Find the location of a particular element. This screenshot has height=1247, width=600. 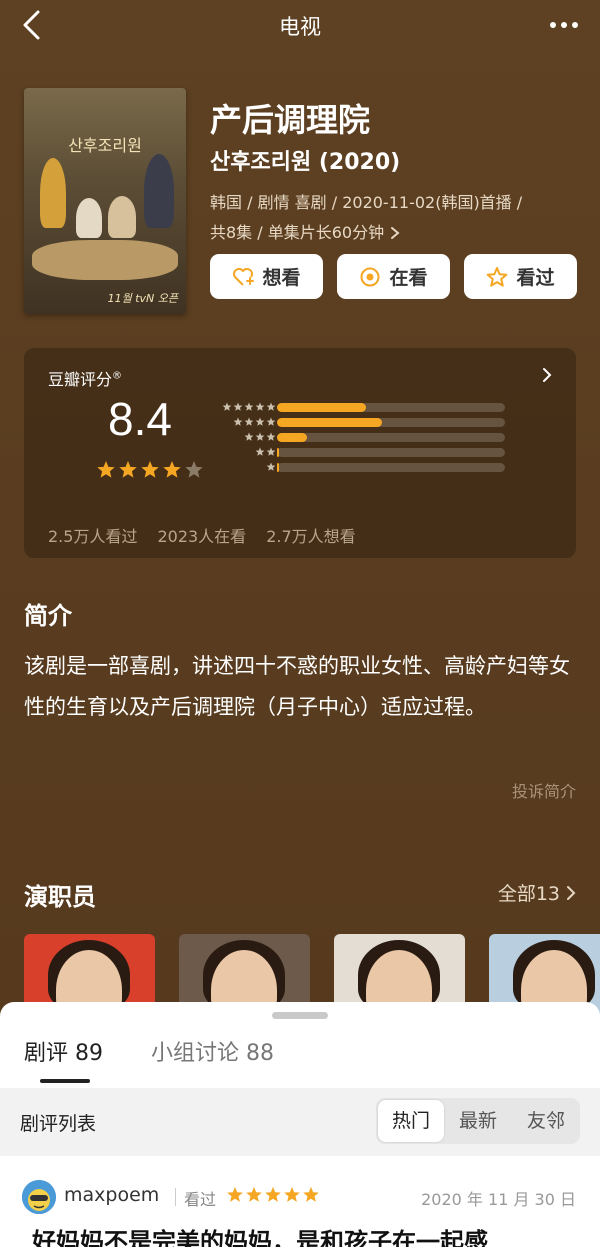

divider is located at coordinates (175, 1197).